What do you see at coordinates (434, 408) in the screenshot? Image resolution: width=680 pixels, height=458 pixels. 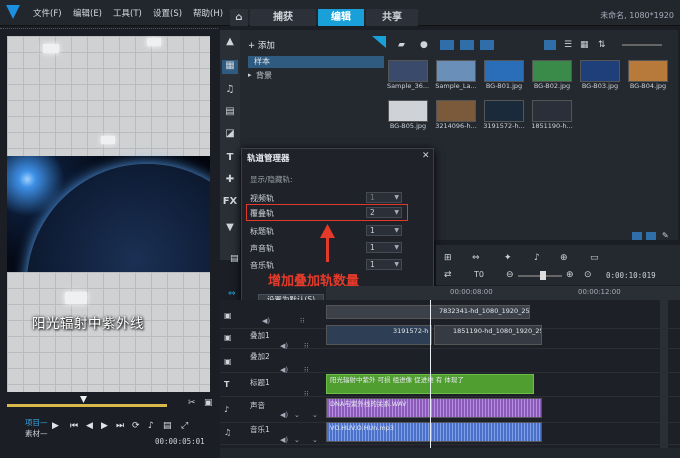 I see `clip-voice: DNA与紫外线的关系.WAV` at bounding box center [434, 408].